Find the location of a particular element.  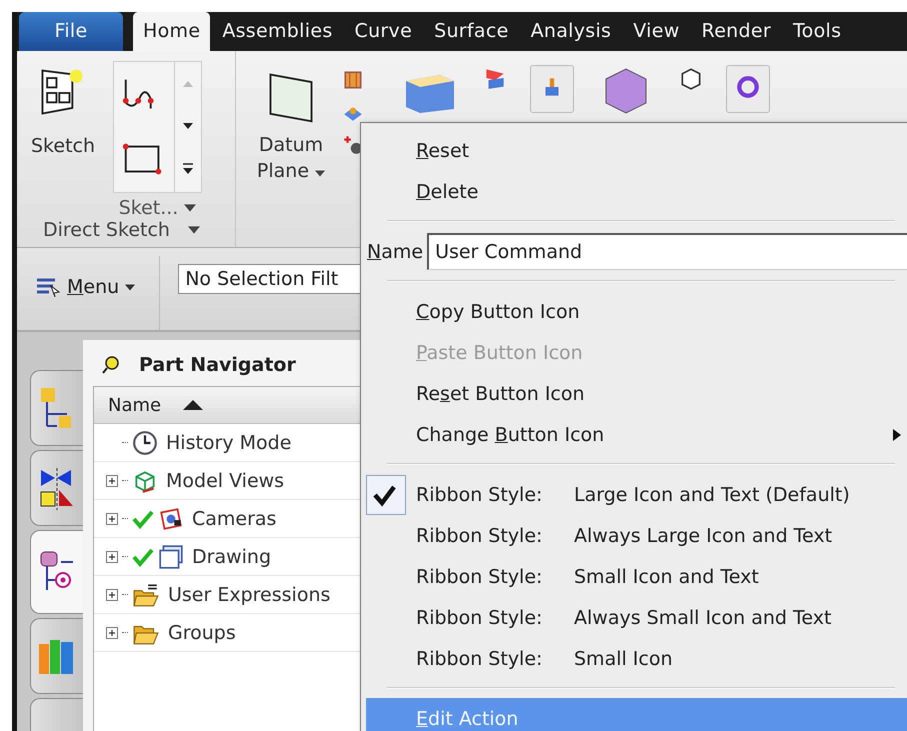

menu-icon is located at coordinates (48, 287).